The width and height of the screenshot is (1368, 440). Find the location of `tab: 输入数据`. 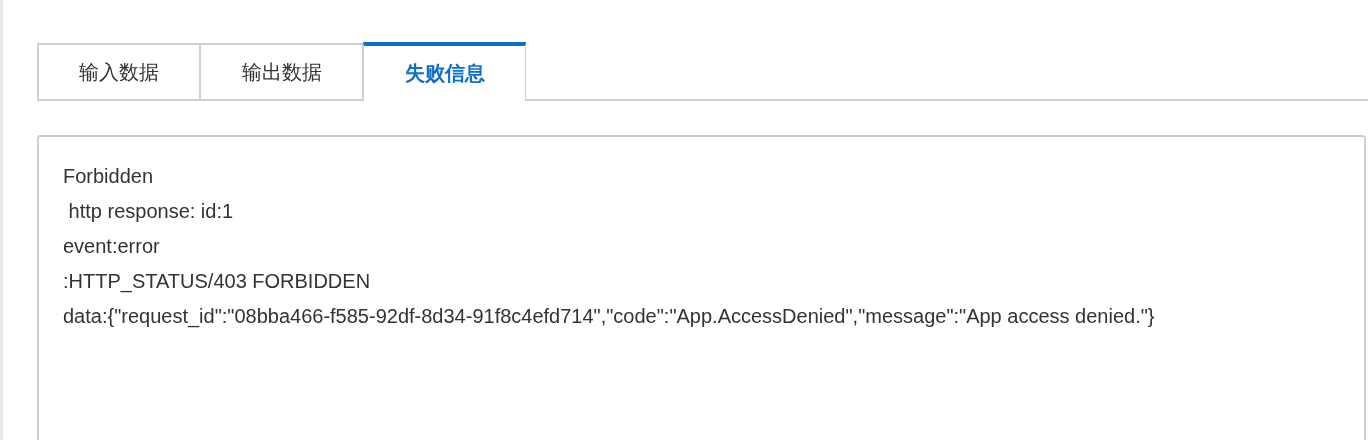

tab: 输入数据 is located at coordinates (118, 72).